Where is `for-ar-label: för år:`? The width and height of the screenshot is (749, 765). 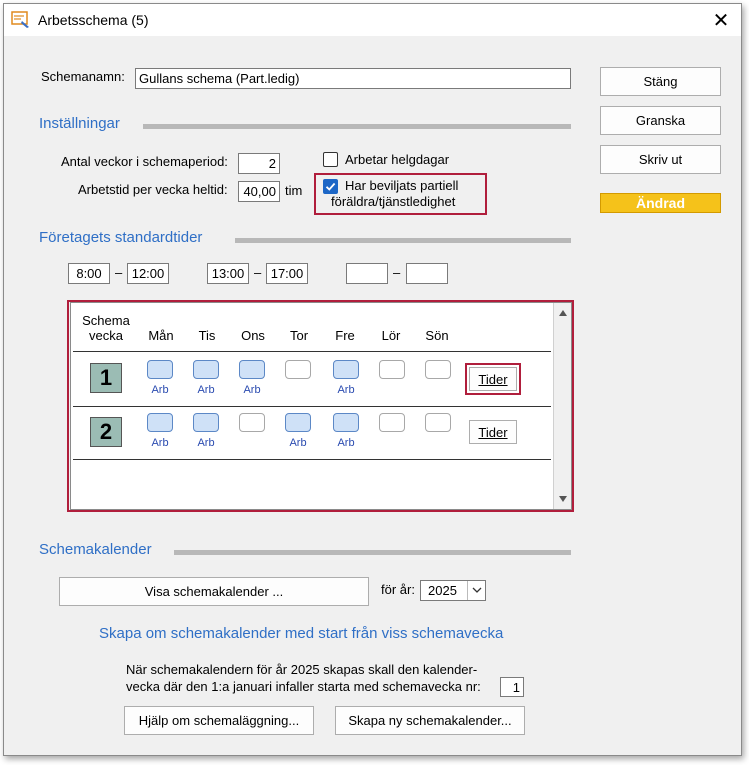
for-ar-label: för år: is located at coordinates (398, 589).